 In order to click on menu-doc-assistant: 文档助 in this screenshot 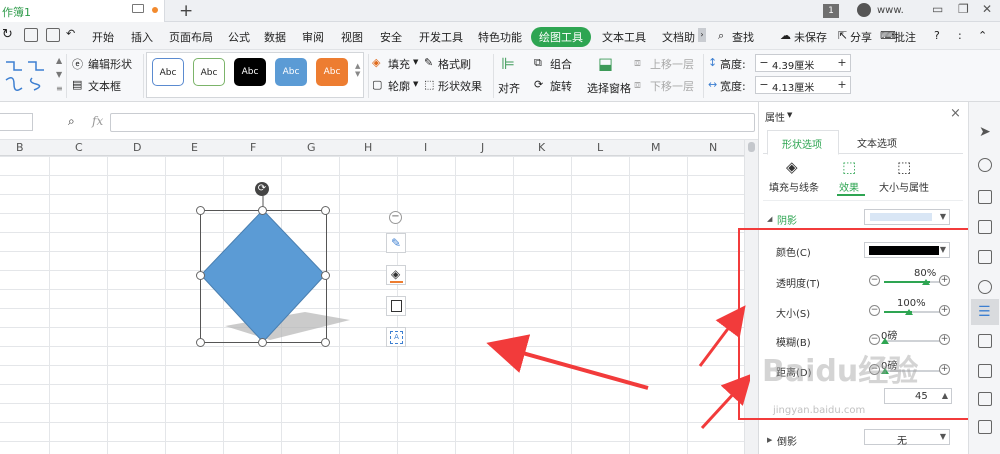, I will do `click(678, 37)`.